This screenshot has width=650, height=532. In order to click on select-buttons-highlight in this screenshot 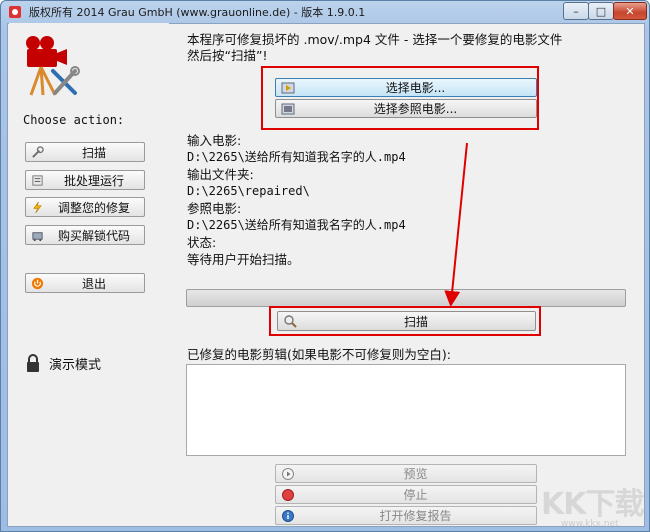, I will do `click(400, 98)`.